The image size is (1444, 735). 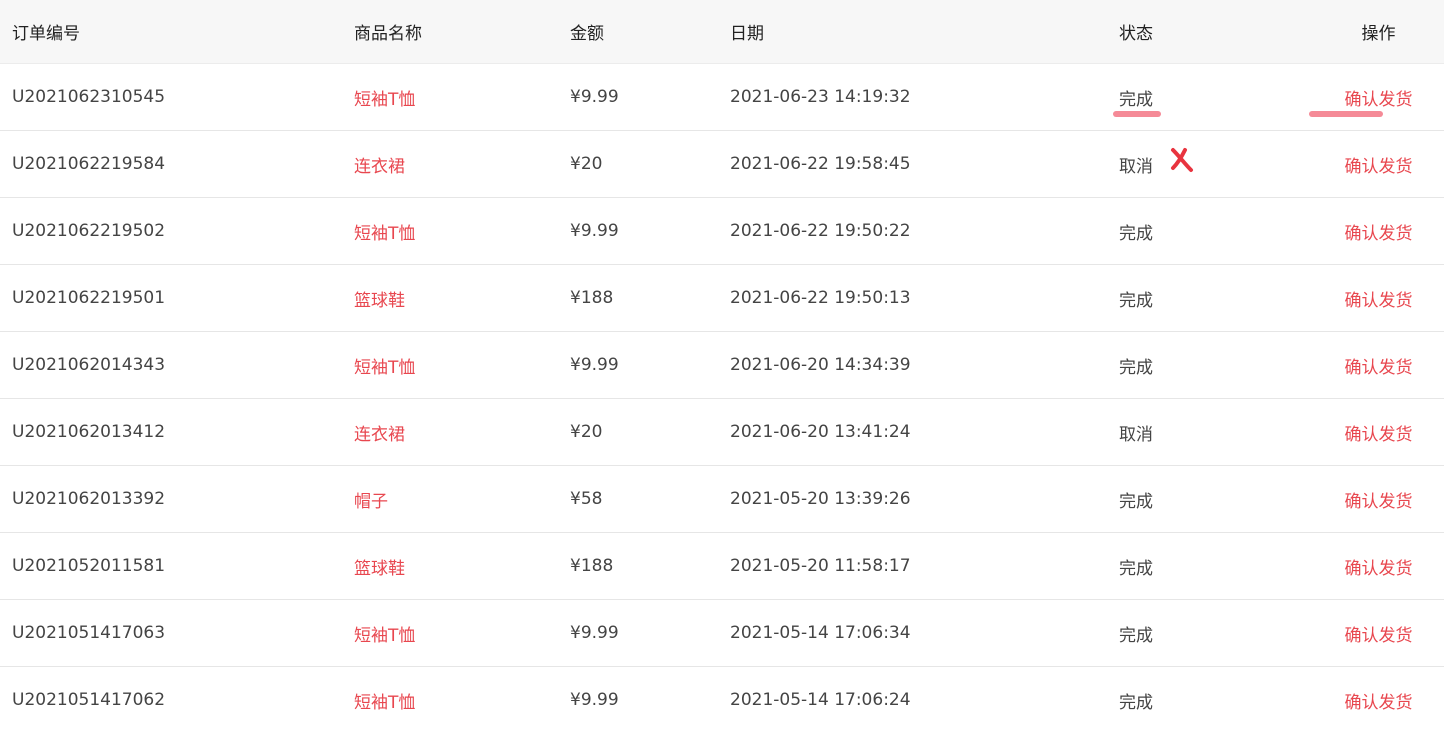 What do you see at coordinates (820, 97) in the screenshot?
I see `date-cell: 2021-06-23 14:19:32` at bounding box center [820, 97].